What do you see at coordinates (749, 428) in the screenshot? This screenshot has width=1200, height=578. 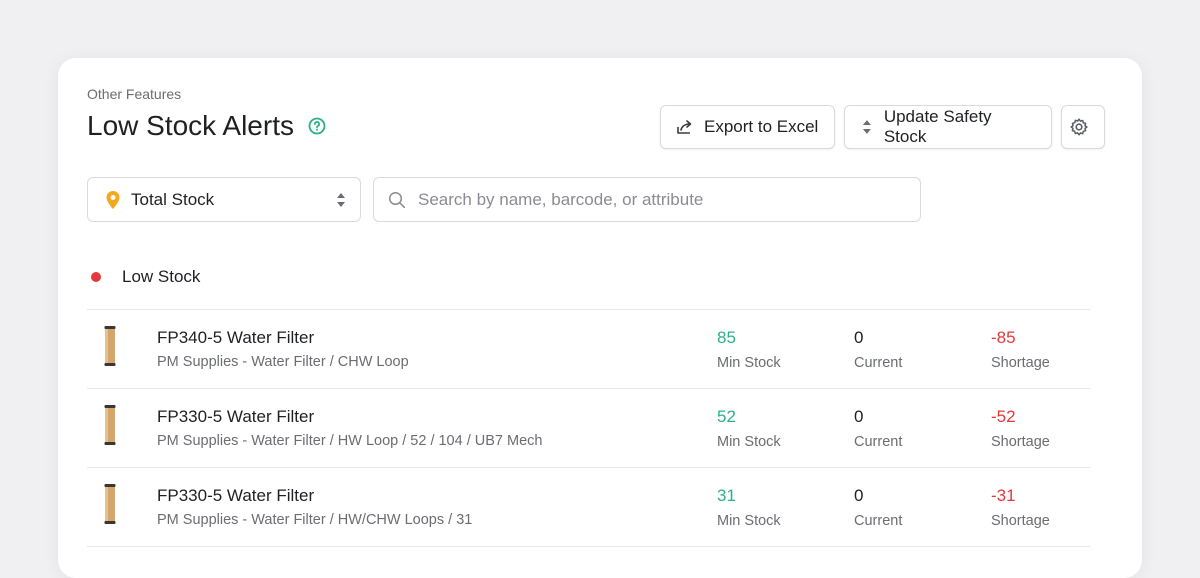 I see `min-stock-stat: 52 Min Stock` at bounding box center [749, 428].